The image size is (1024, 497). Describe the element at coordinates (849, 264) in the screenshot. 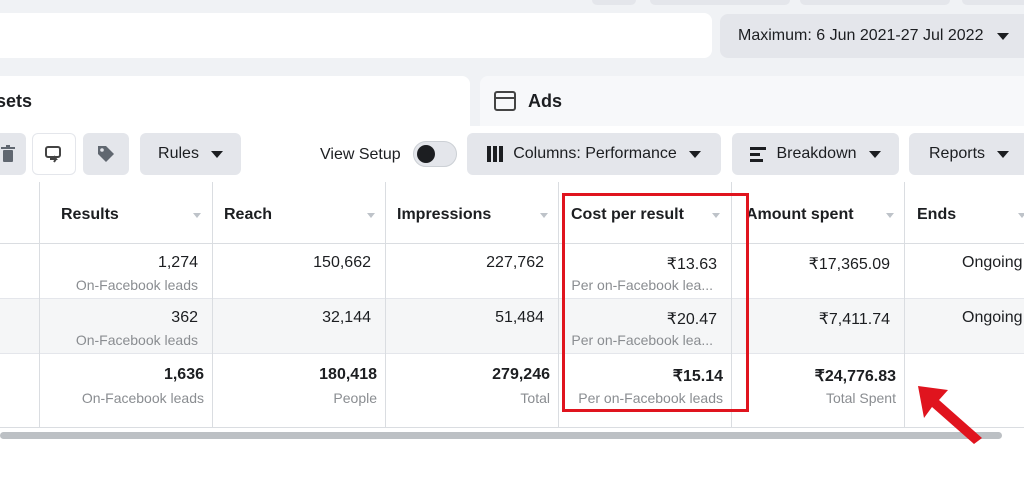

I see `spent-value: ₹17,365.09` at that location.